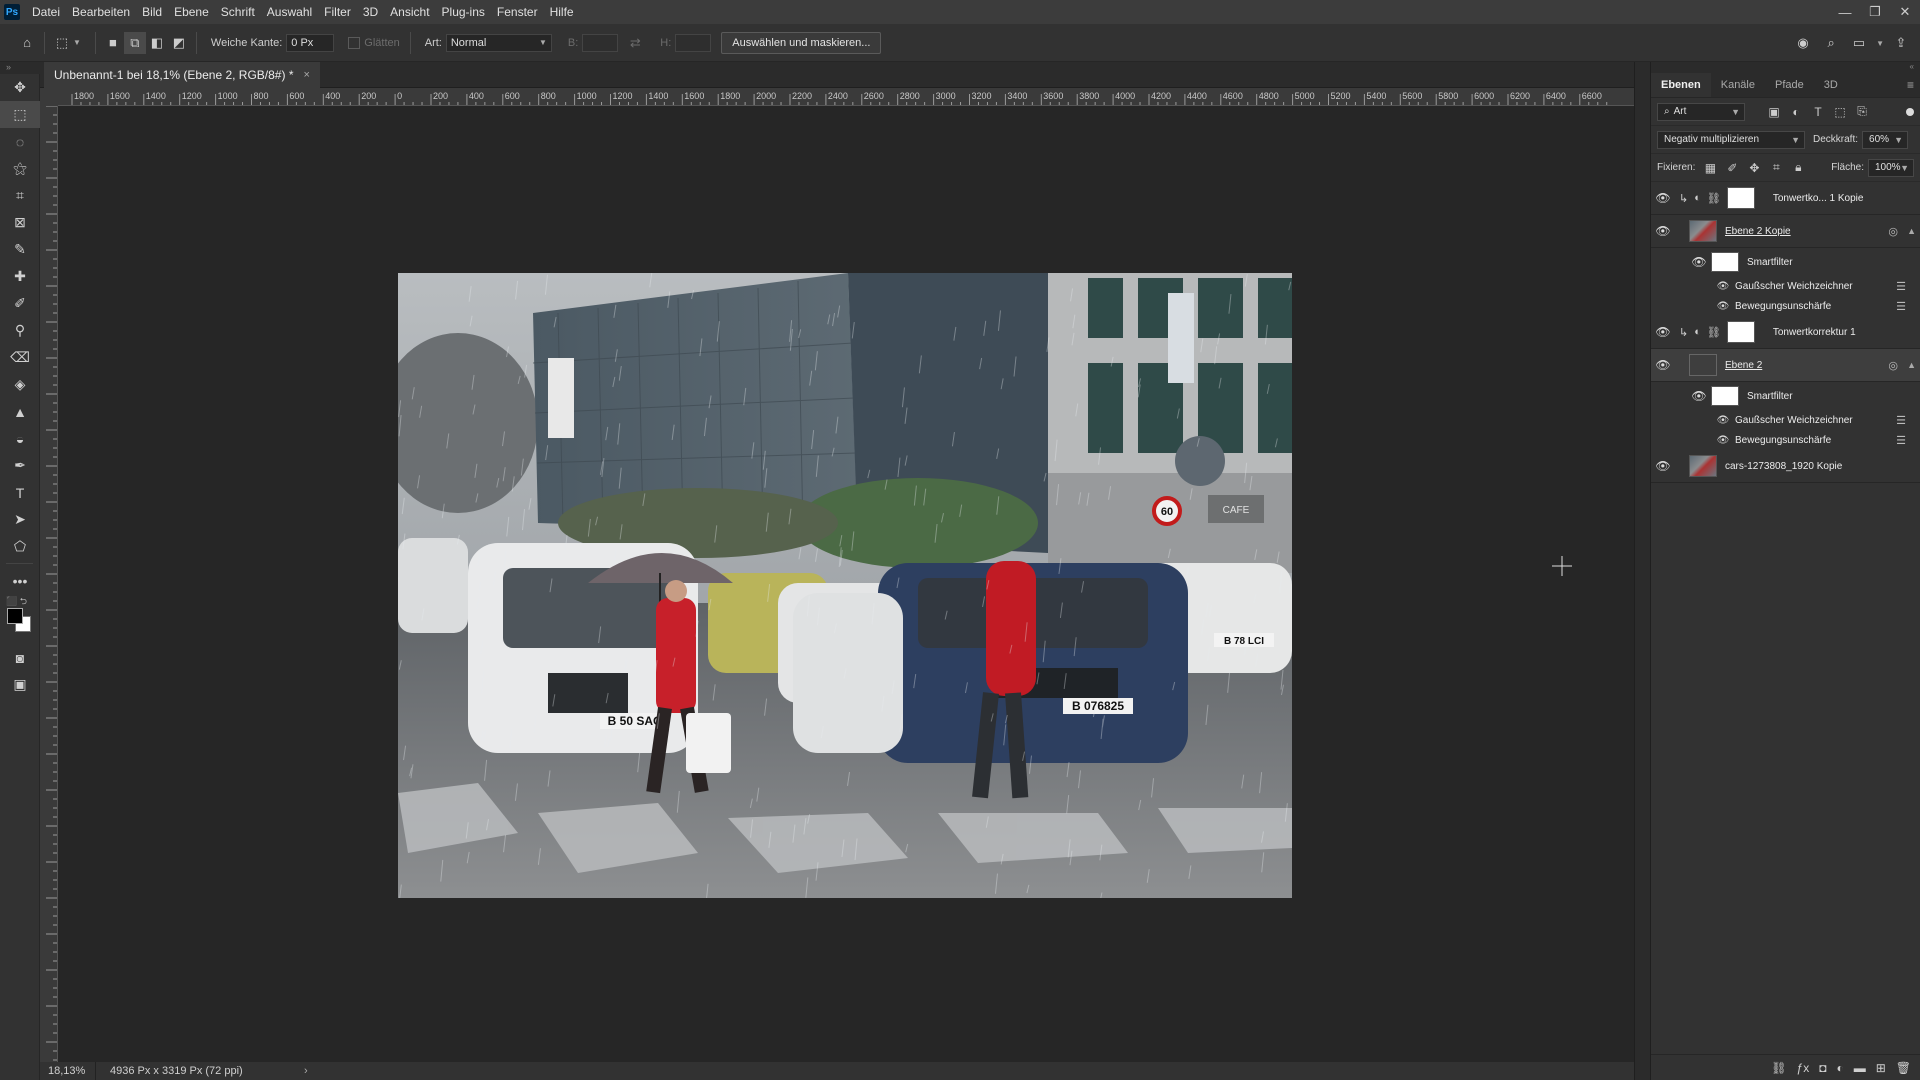  I want to click on style-select: Normal ▼, so click(498, 42).